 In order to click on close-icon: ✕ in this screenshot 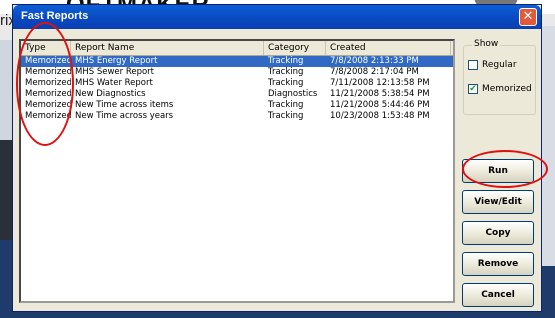, I will do `click(528, 17)`.